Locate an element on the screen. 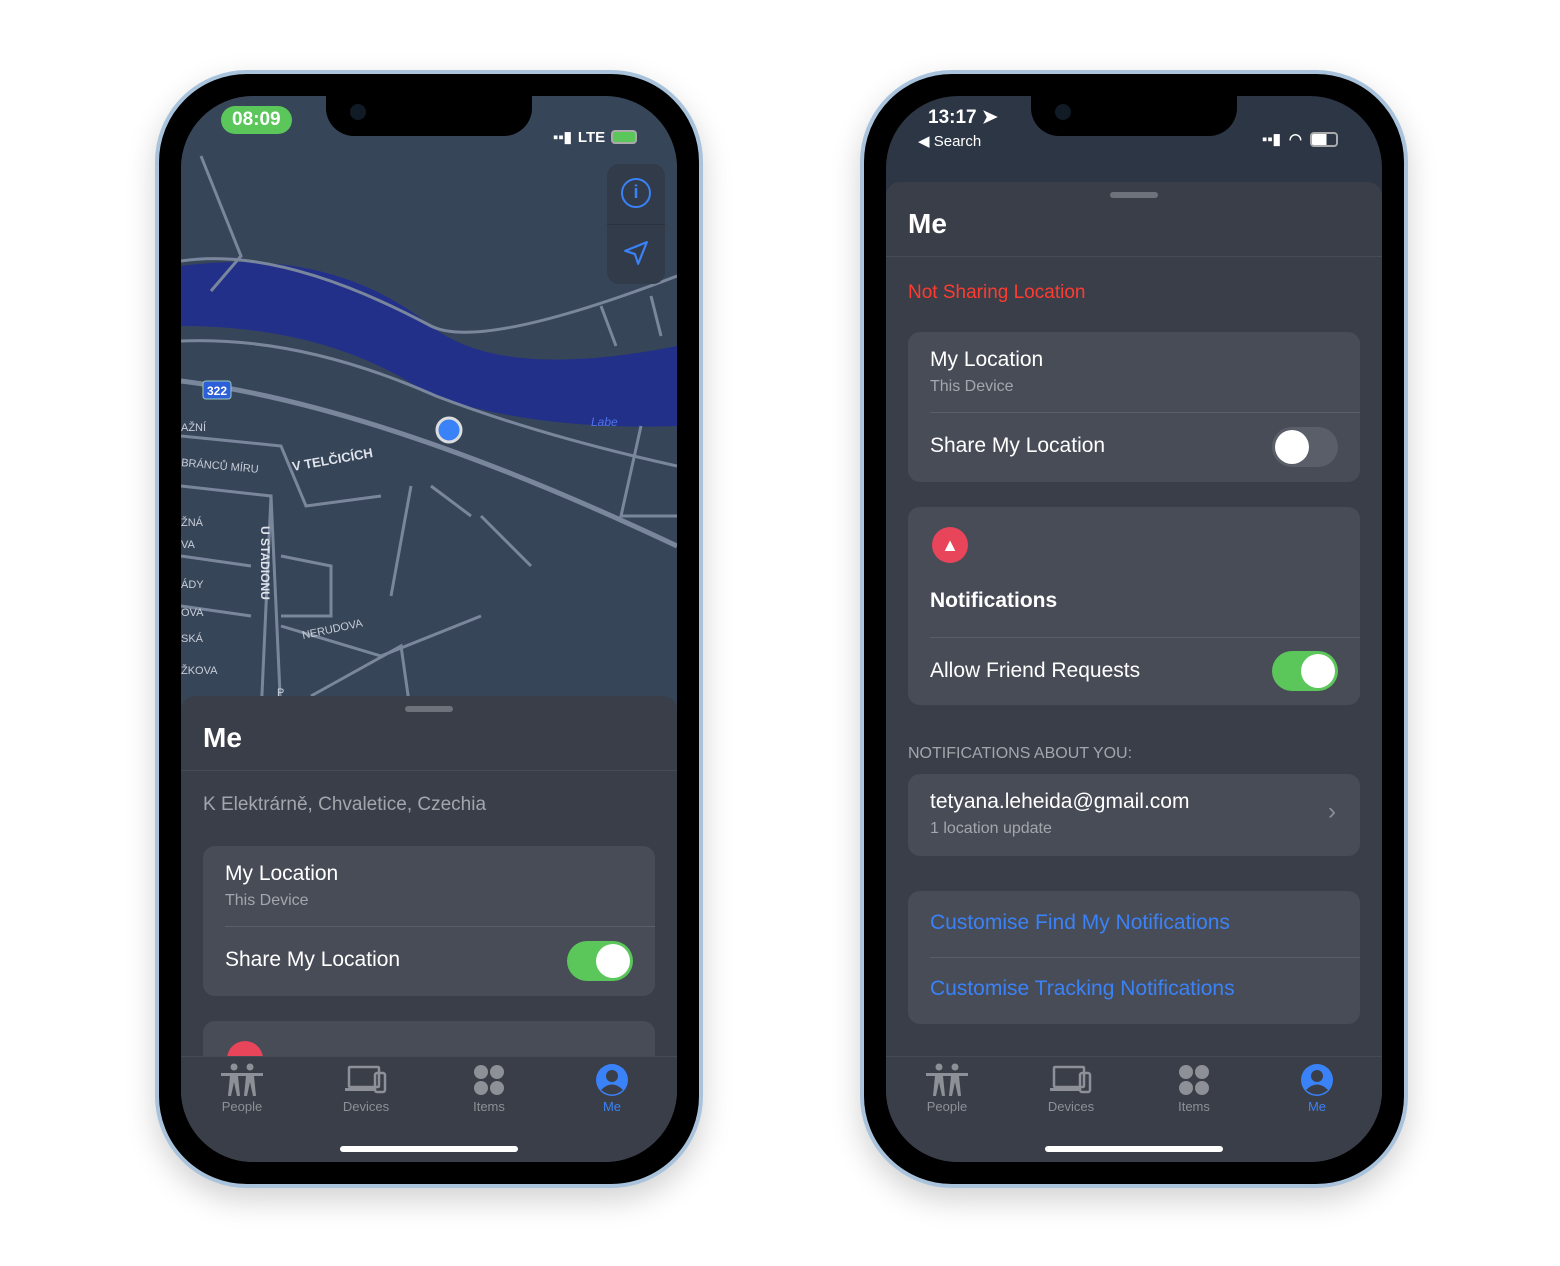 This screenshot has height=1266, width=1560. map-controls: i is located at coordinates (636, 224).